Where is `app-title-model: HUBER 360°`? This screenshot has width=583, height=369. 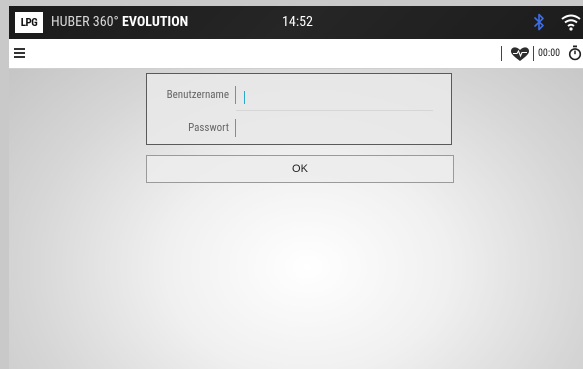 app-title-model: HUBER 360° is located at coordinates (85, 22).